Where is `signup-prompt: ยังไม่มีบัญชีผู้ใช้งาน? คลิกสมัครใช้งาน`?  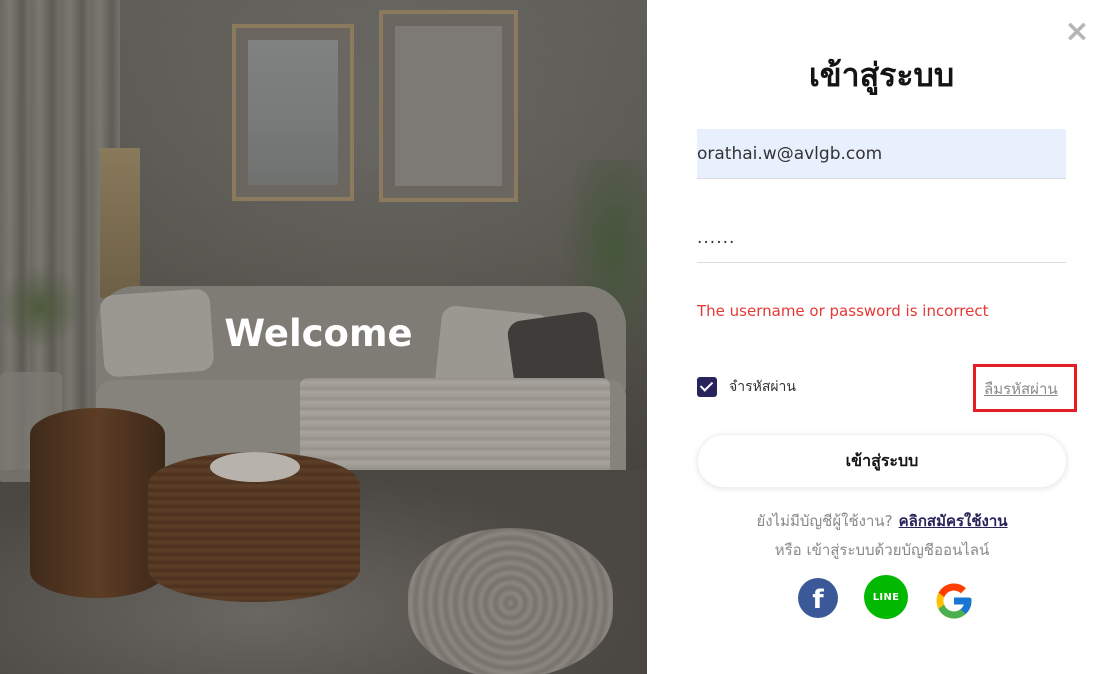 signup-prompt: ยังไม่มีบัญชีผู้ใช้งาน? คลิกสมัครใช้งาน is located at coordinates (882, 521).